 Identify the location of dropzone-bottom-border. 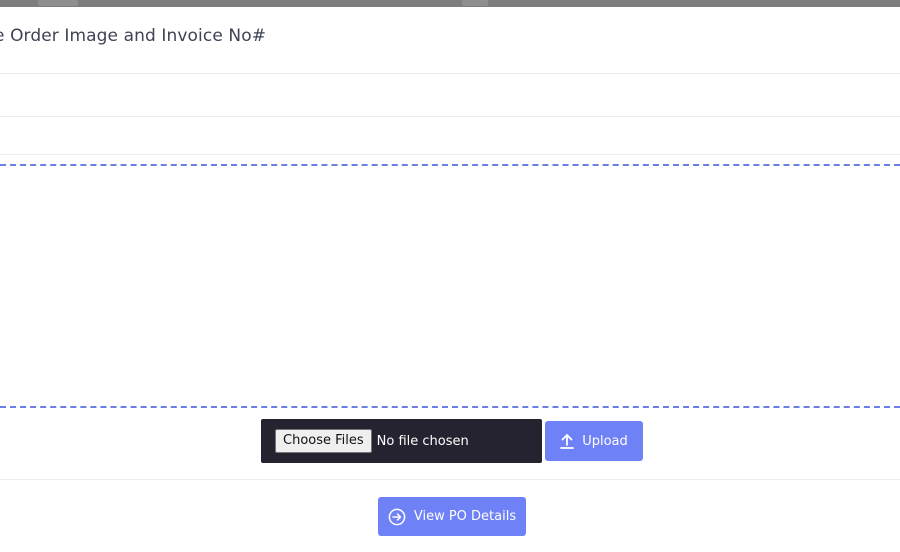
(450, 407).